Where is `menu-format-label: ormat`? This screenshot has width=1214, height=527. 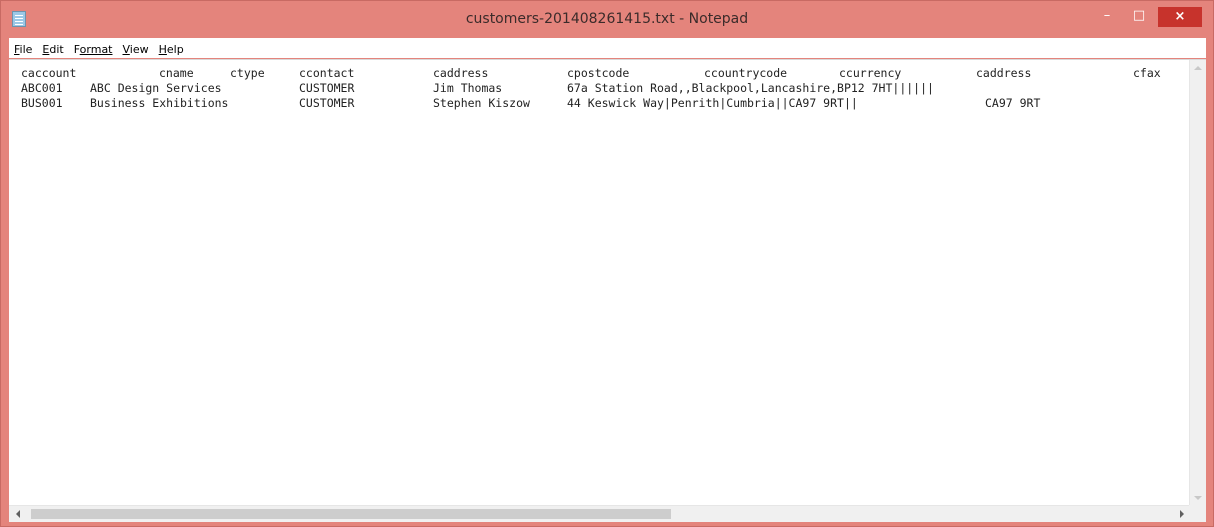
menu-format-label: ormat is located at coordinates (96, 49).